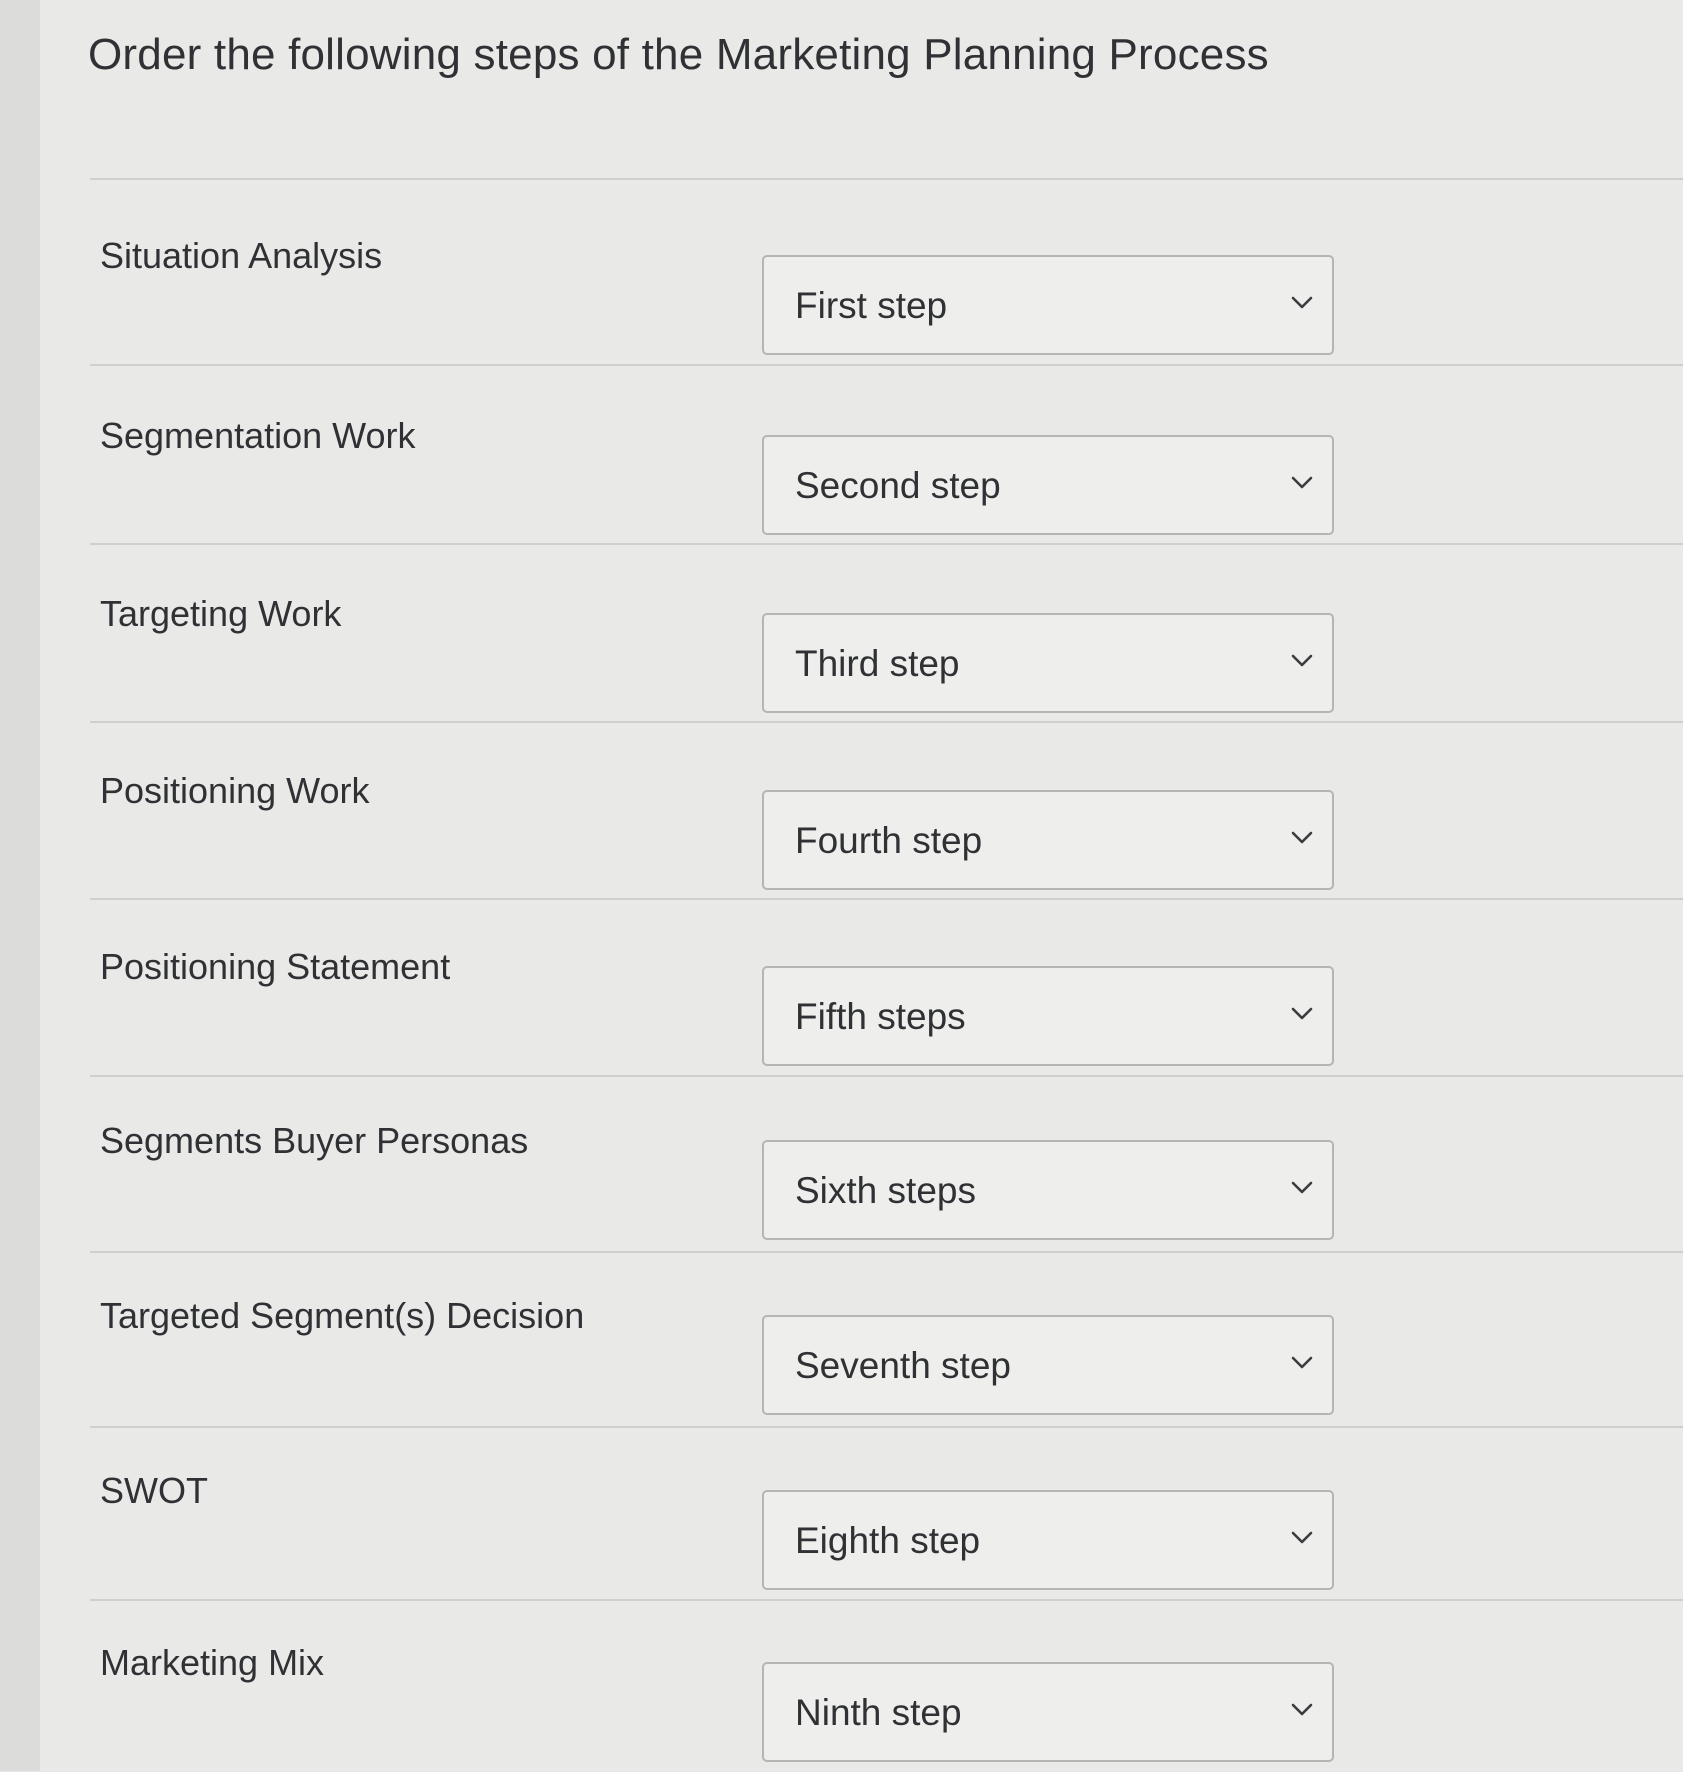  I want to click on dropdown-selected-value: First step, so click(871, 305).